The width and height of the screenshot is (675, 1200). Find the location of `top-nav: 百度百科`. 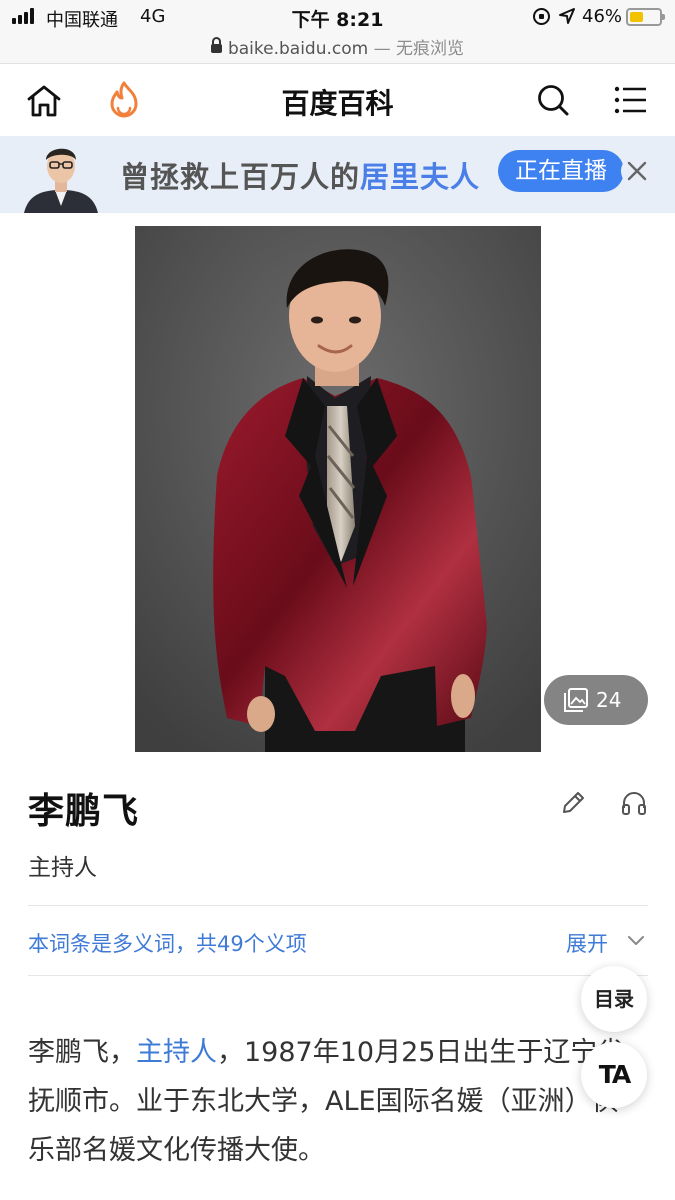

top-nav: 百度百科 is located at coordinates (337, 100).